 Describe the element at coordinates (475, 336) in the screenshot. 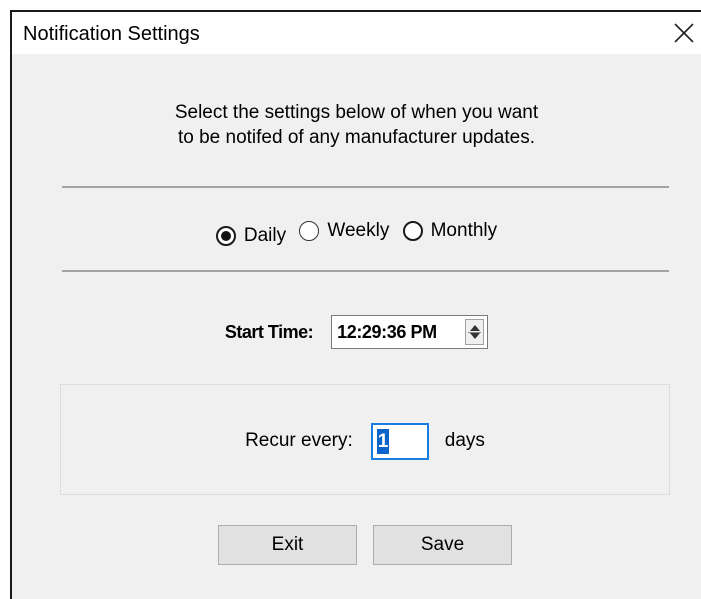

I see `spinner-down-icon` at that location.